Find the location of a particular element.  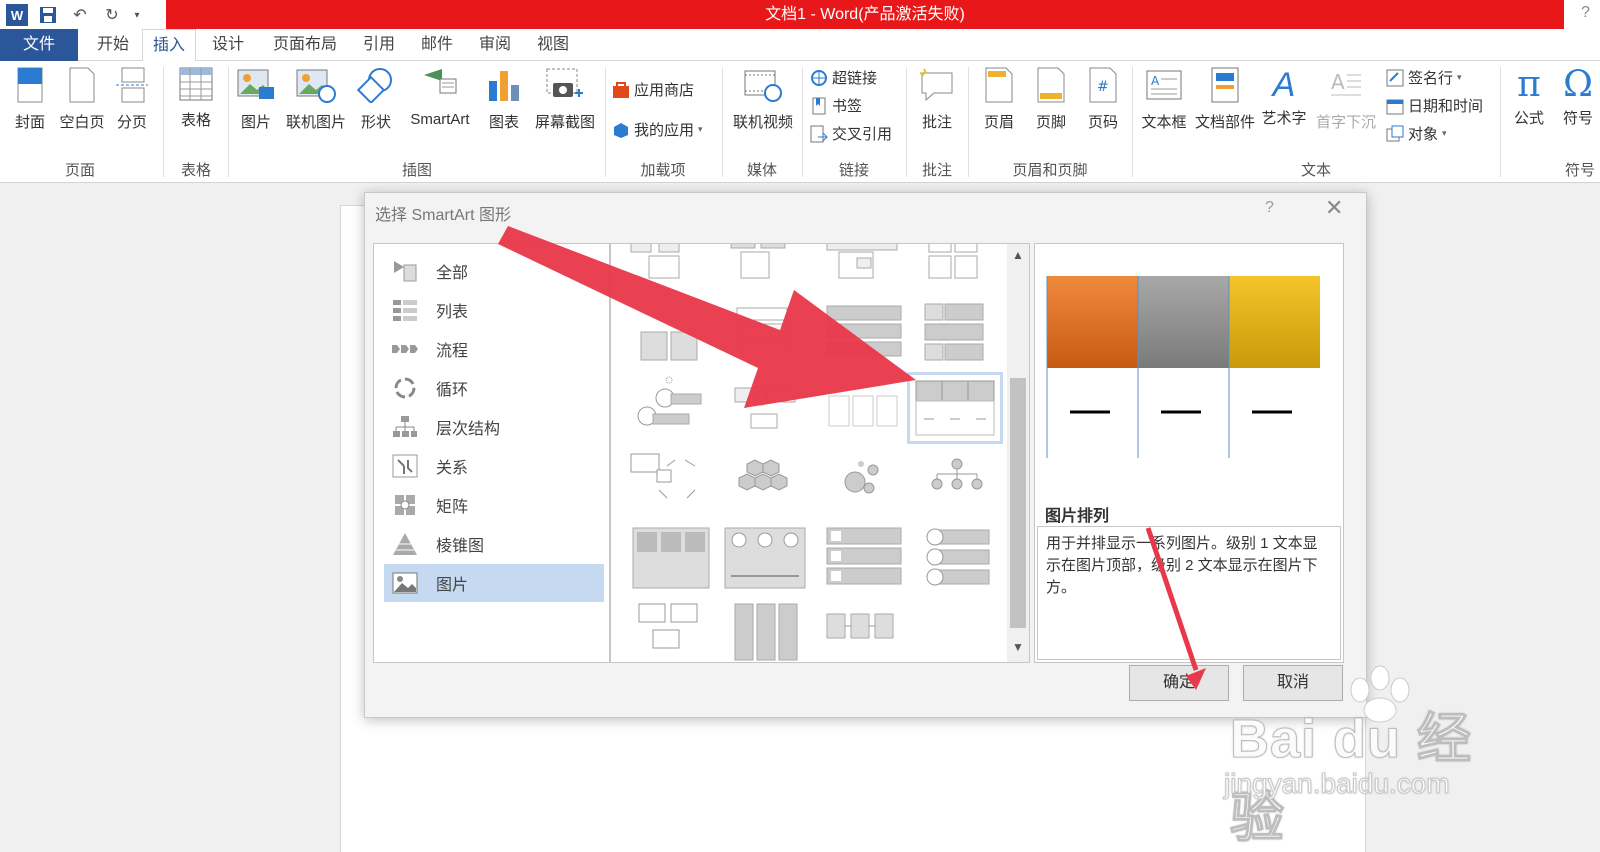

tab-mailings: 邮件 is located at coordinates (437, 45).